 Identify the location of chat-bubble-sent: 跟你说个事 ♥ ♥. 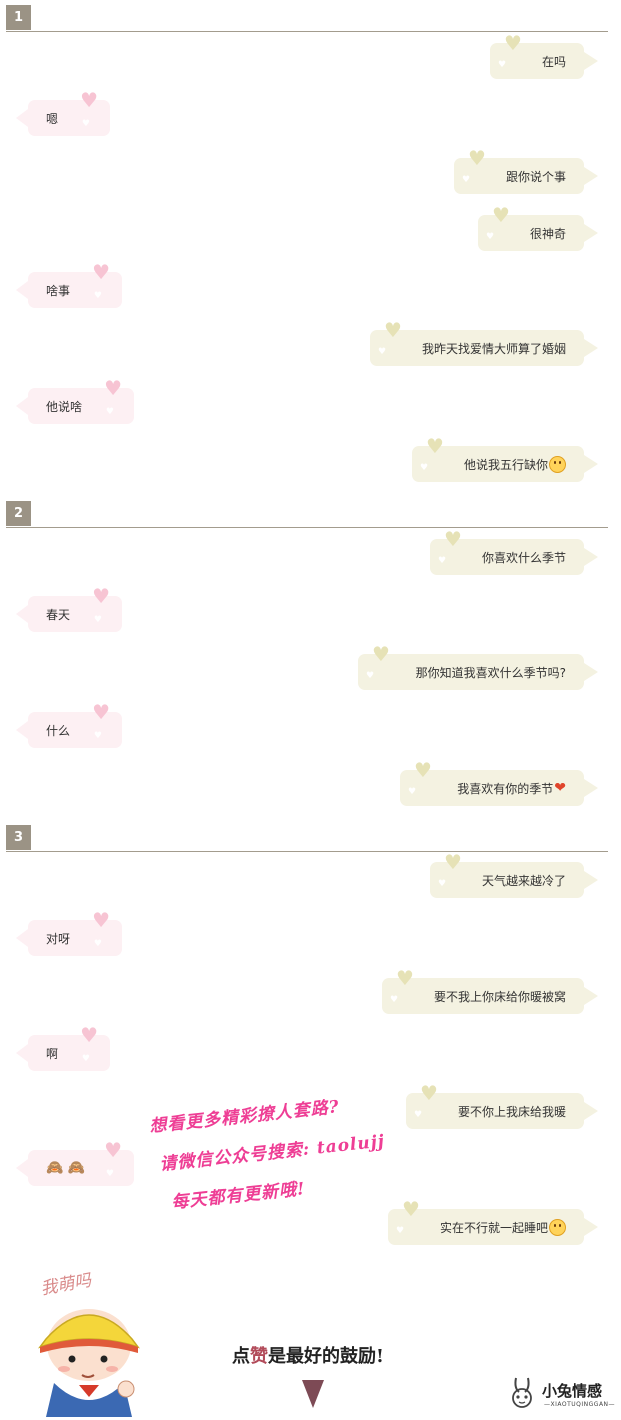
(526, 171).